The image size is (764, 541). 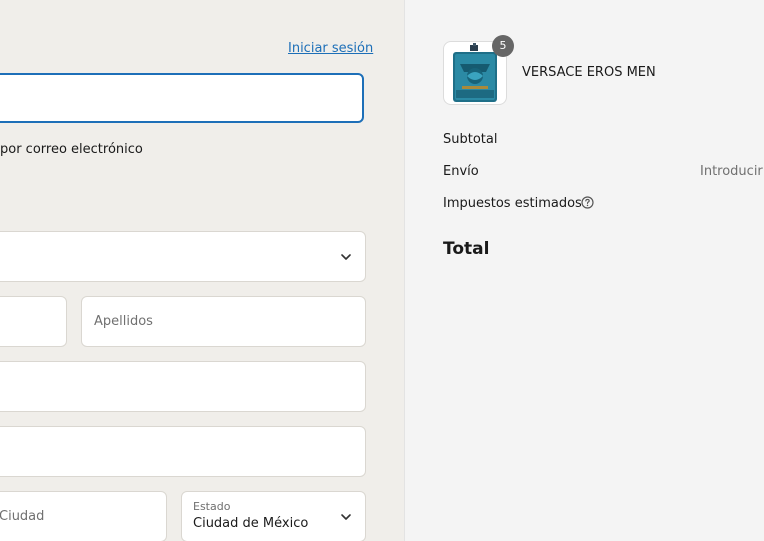 I want to click on product-name: VERSACE EROS MEN, so click(x=589, y=72).